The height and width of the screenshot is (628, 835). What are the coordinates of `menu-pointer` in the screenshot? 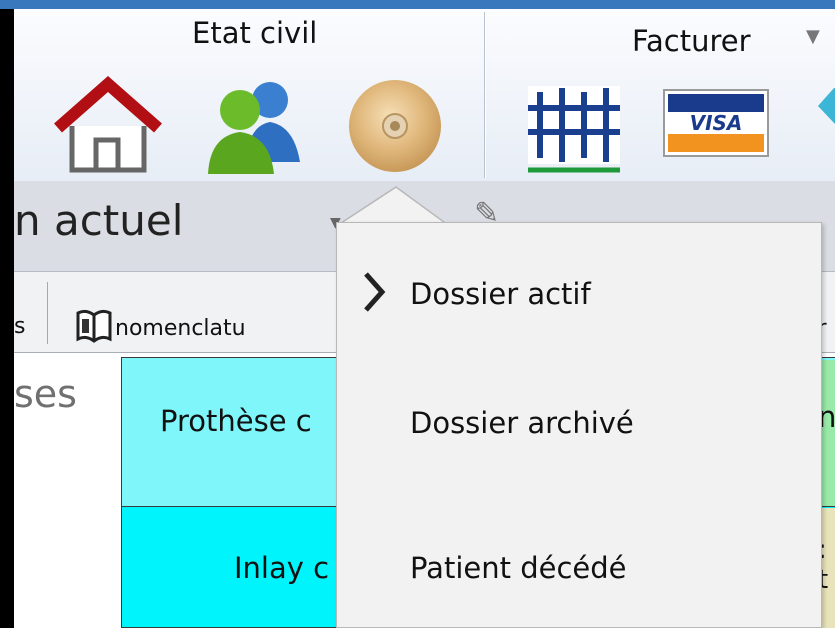 It's located at (393, 205).